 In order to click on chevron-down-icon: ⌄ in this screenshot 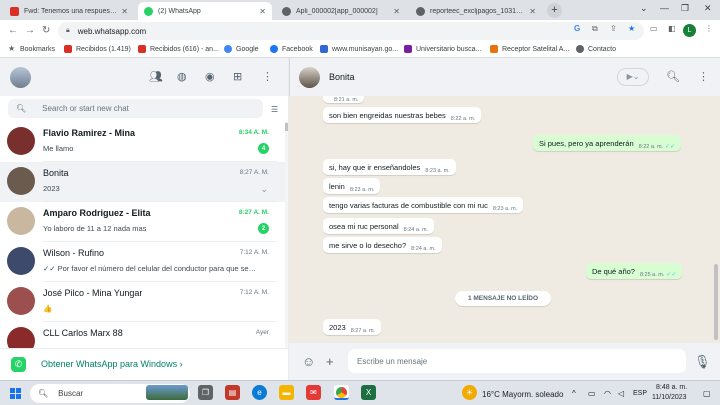, I will do `click(264, 189)`.